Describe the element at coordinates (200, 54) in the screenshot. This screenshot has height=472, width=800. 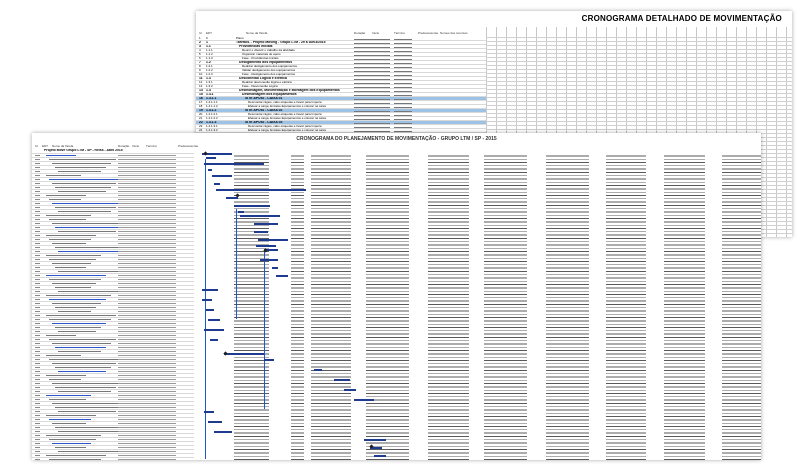
I see `task-id: 5` at that location.